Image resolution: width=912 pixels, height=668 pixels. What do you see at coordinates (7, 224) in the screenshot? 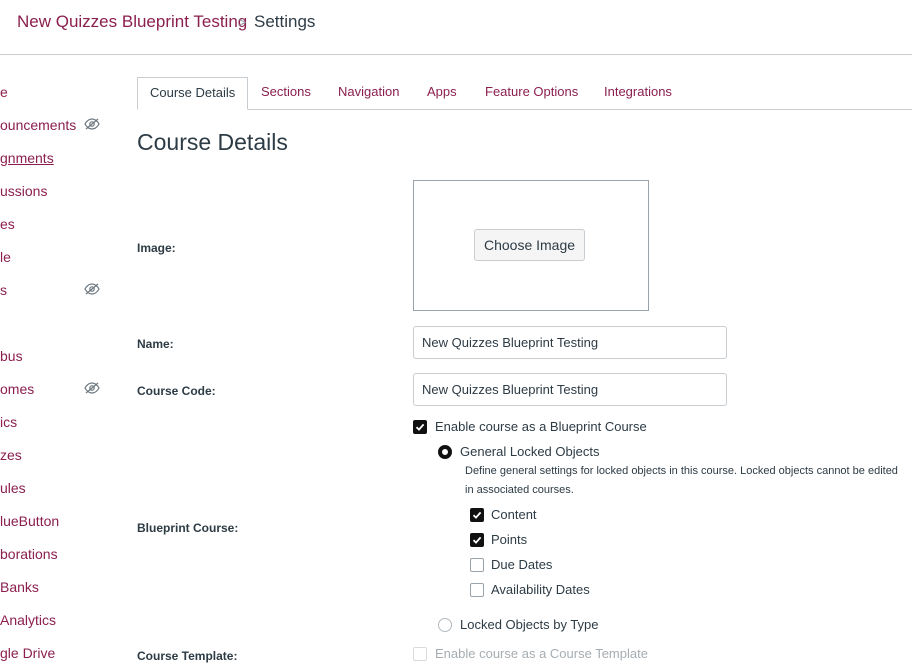
I see `nav-item-grades: es` at bounding box center [7, 224].